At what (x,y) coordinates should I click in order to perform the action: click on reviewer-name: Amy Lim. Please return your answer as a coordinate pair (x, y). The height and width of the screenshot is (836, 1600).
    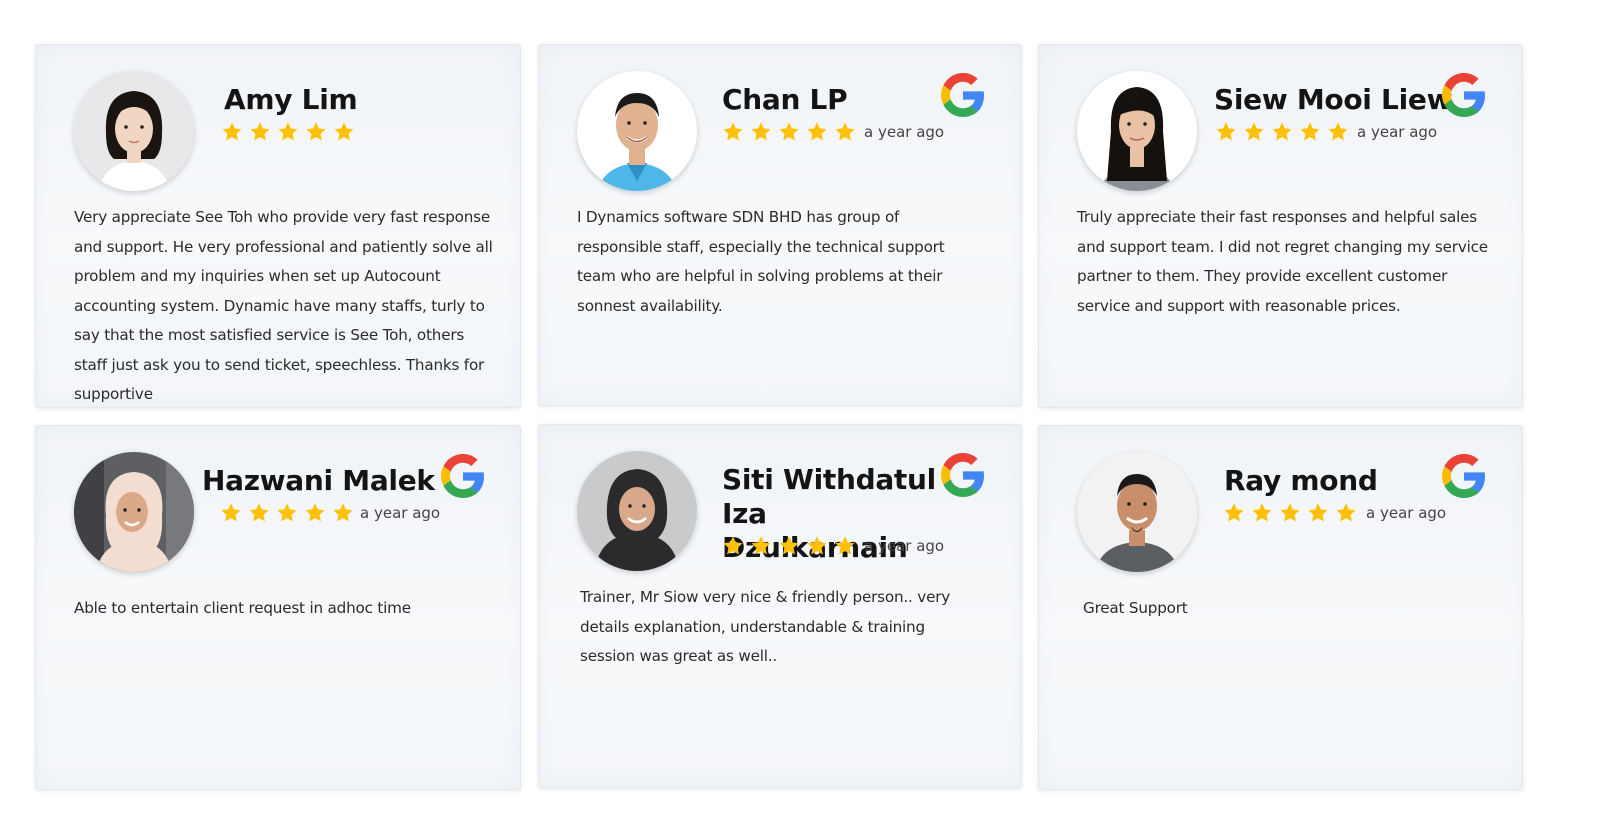
    Looking at the image, I should click on (291, 99).